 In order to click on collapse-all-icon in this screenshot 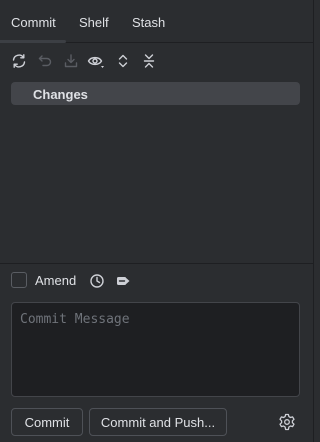, I will do `click(149, 61)`.